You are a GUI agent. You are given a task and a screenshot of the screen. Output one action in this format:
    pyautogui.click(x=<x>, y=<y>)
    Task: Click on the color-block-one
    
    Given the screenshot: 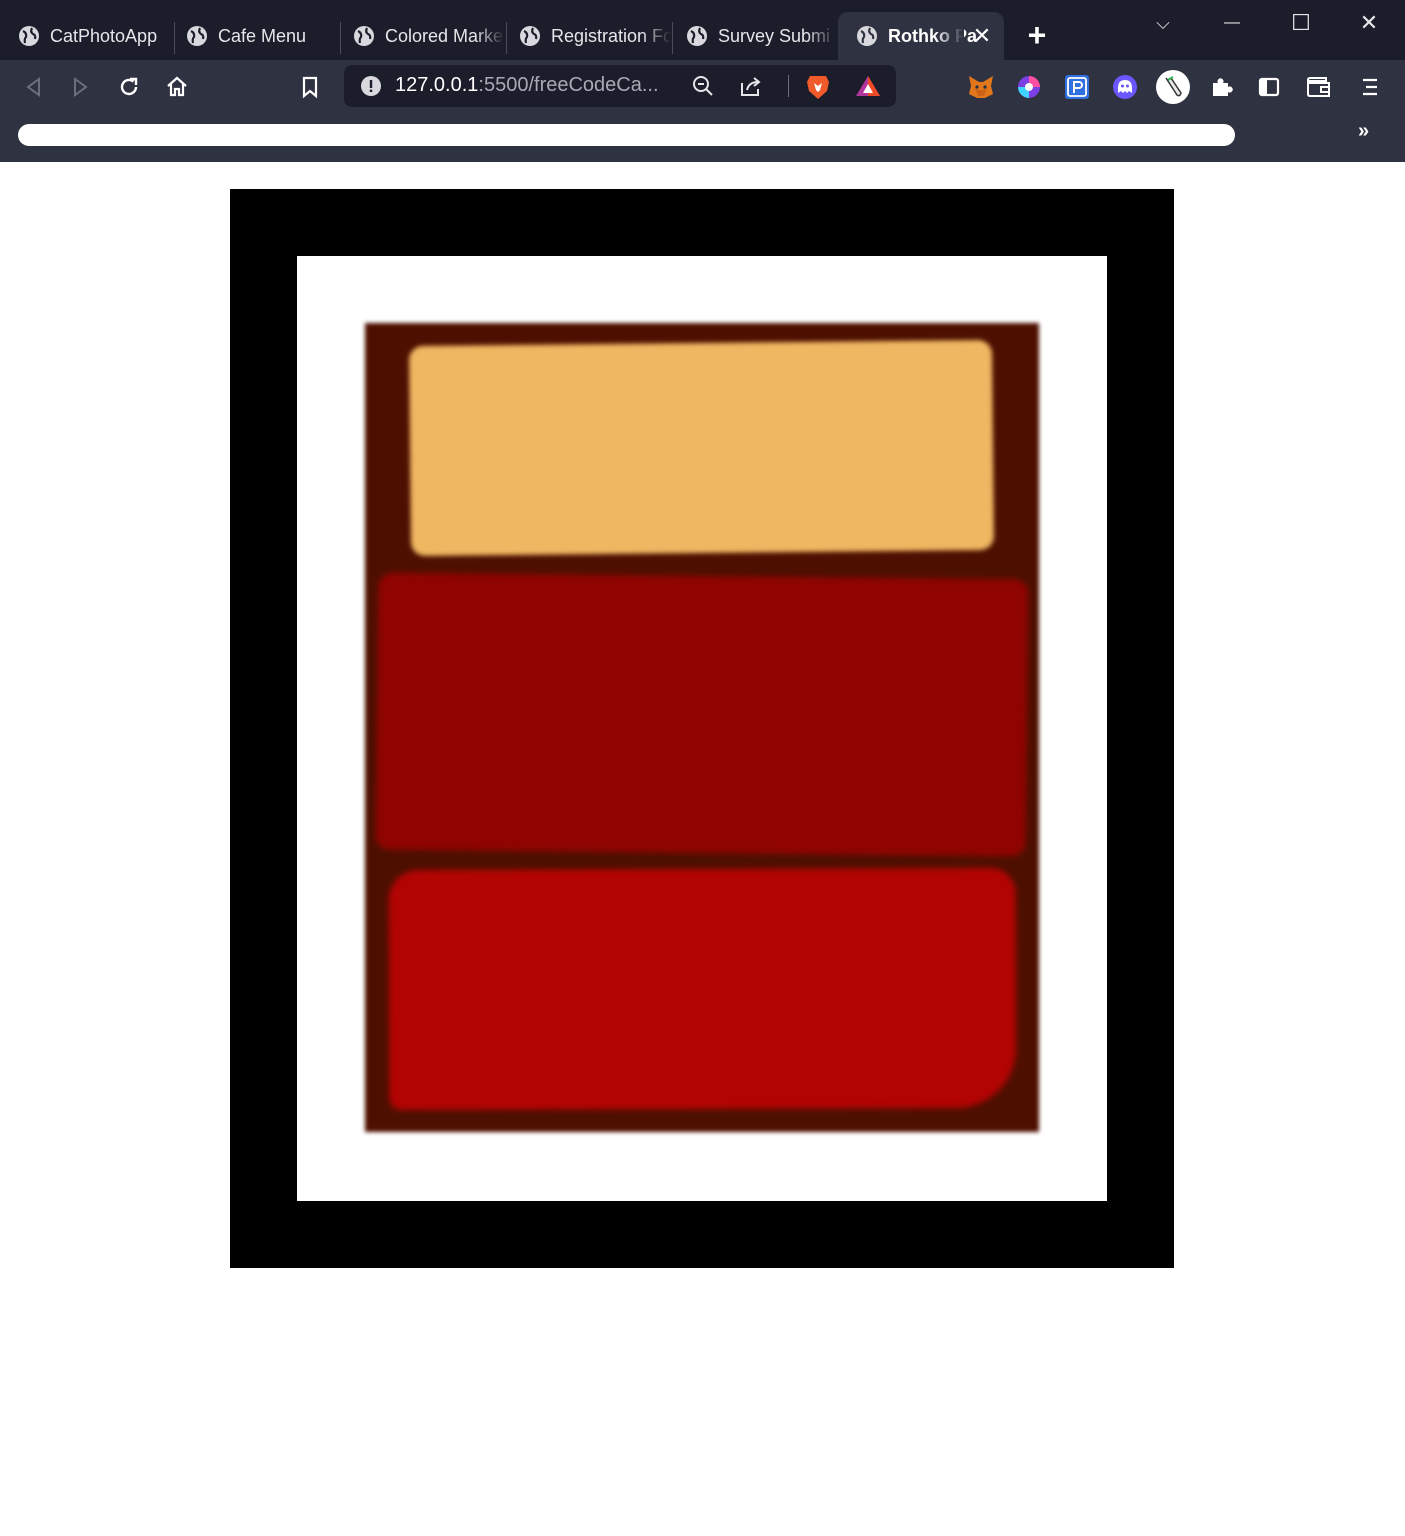 What is the action you would take?
    pyautogui.click(x=701, y=448)
    